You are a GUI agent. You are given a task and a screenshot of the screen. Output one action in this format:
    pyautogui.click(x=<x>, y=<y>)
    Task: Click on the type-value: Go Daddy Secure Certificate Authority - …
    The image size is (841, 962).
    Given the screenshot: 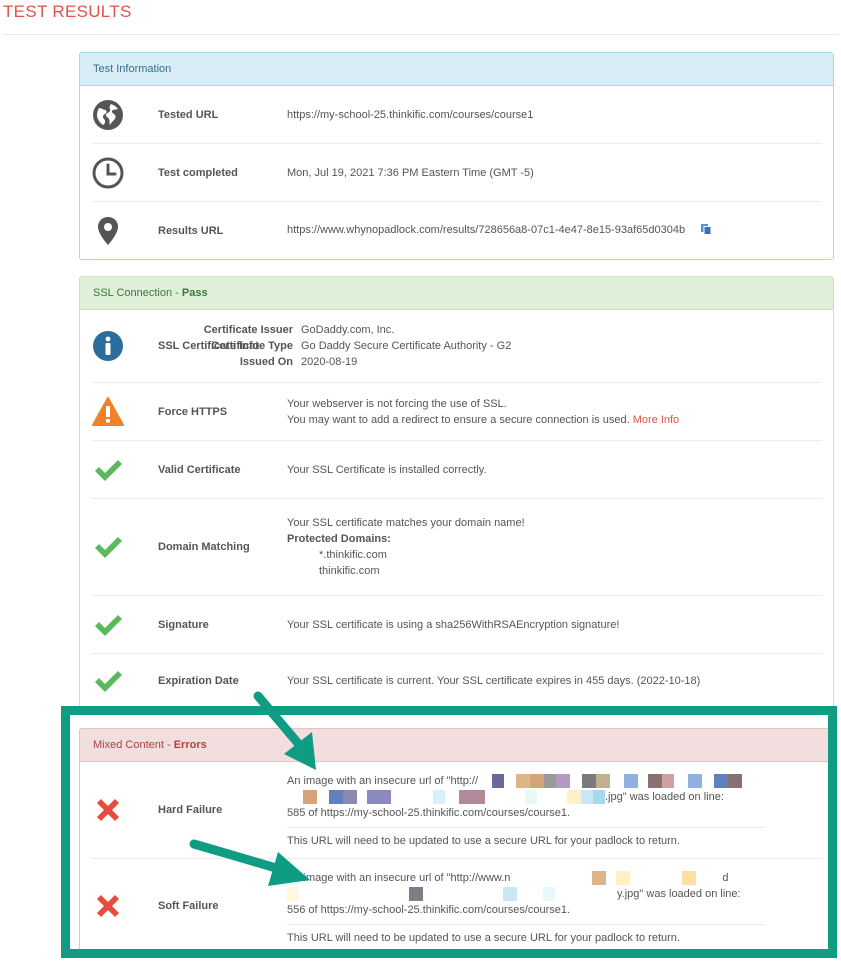 What is the action you would take?
    pyautogui.click(x=406, y=346)
    